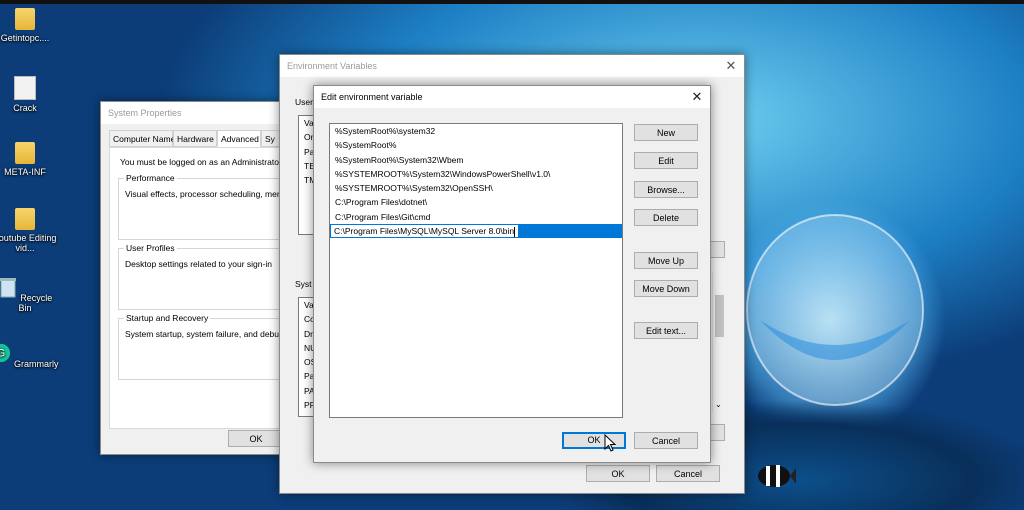  What do you see at coordinates (512, 66) in the screenshot?
I see `environment-variables-title: Environment Variables` at bounding box center [512, 66].